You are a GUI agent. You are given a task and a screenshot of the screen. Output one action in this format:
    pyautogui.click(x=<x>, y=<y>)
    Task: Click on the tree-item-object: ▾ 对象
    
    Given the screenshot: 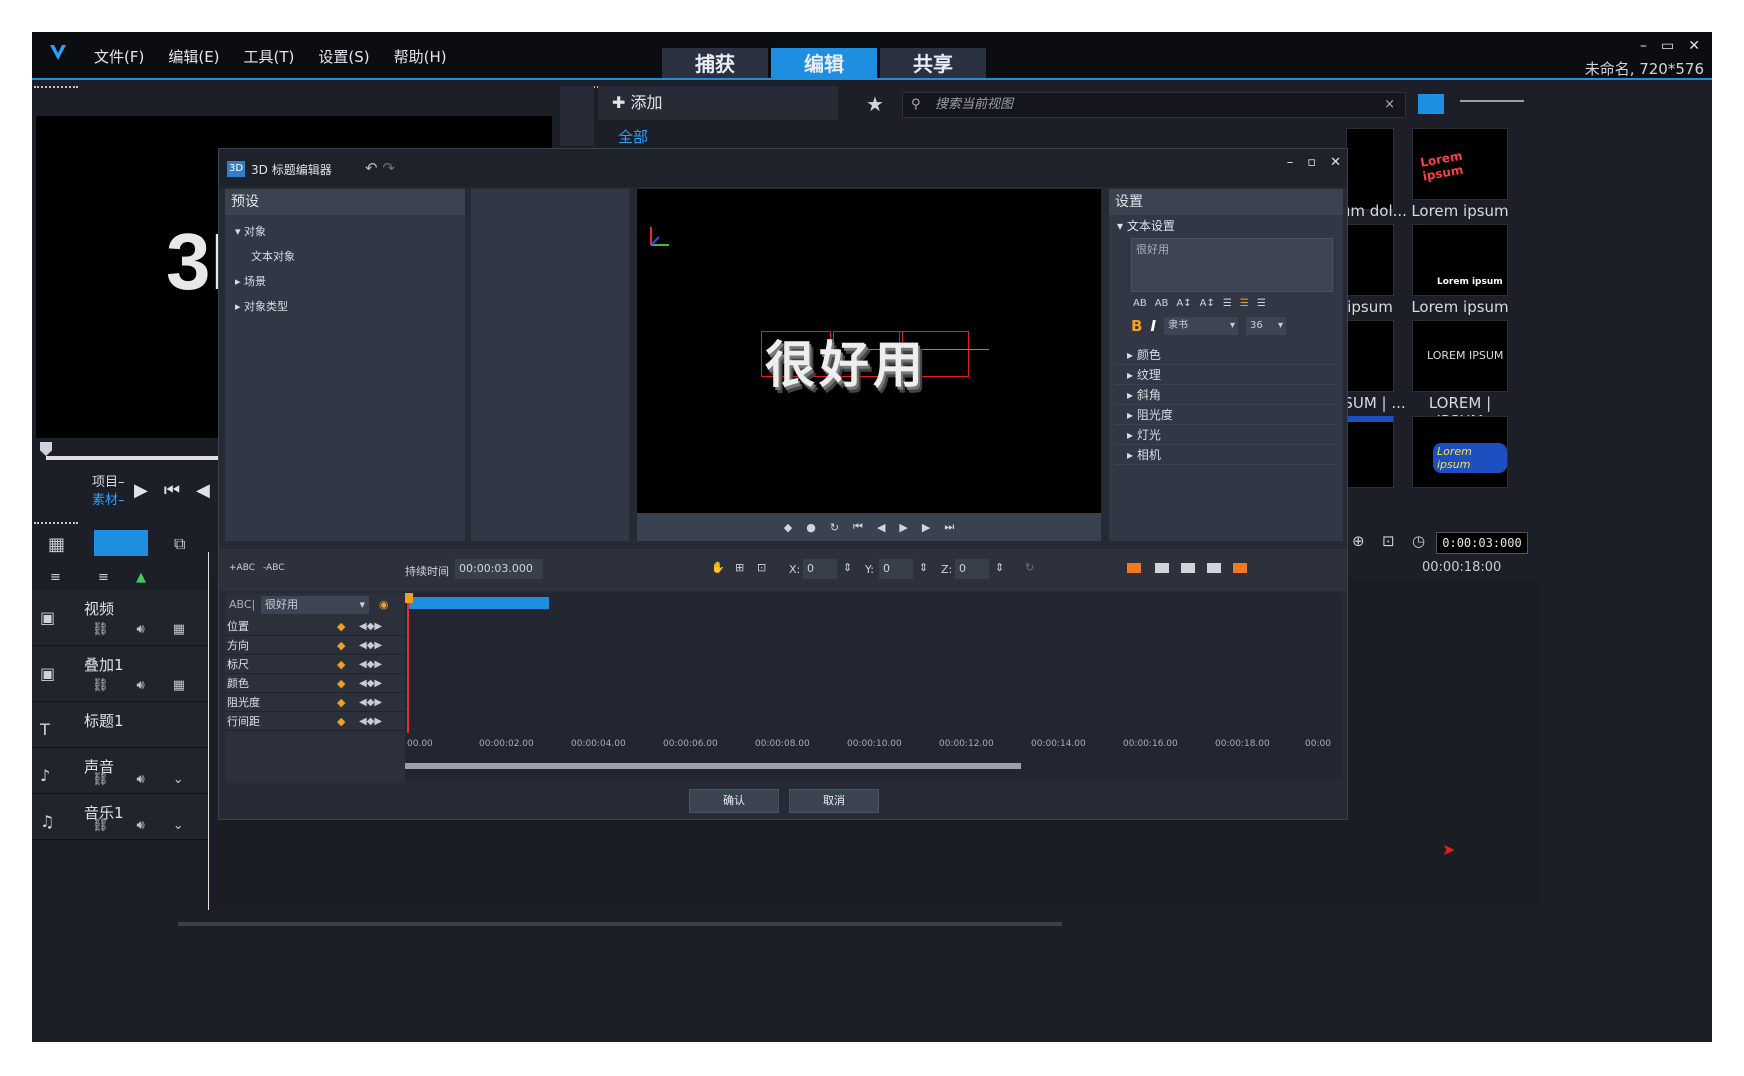 What is the action you would take?
    pyautogui.click(x=350, y=231)
    